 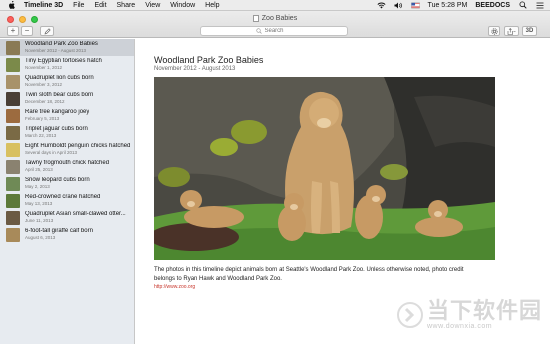 What do you see at coordinates (492, 5) in the screenshot?
I see `user-menu: BEEDOCS` at bounding box center [492, 5].